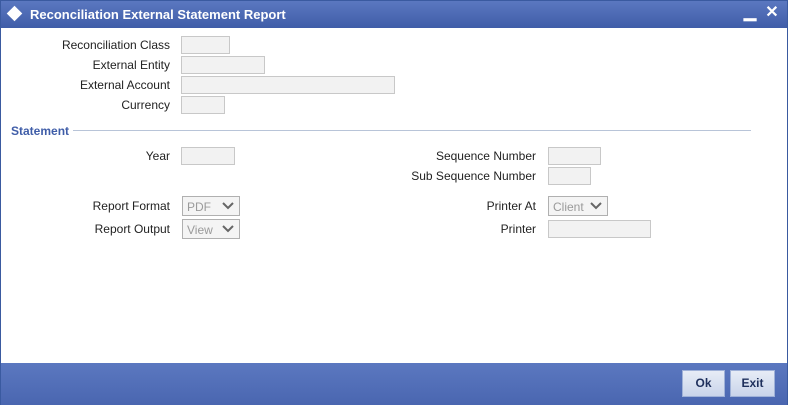  I want to click on report-format-select: PDF, so click(211, 206).